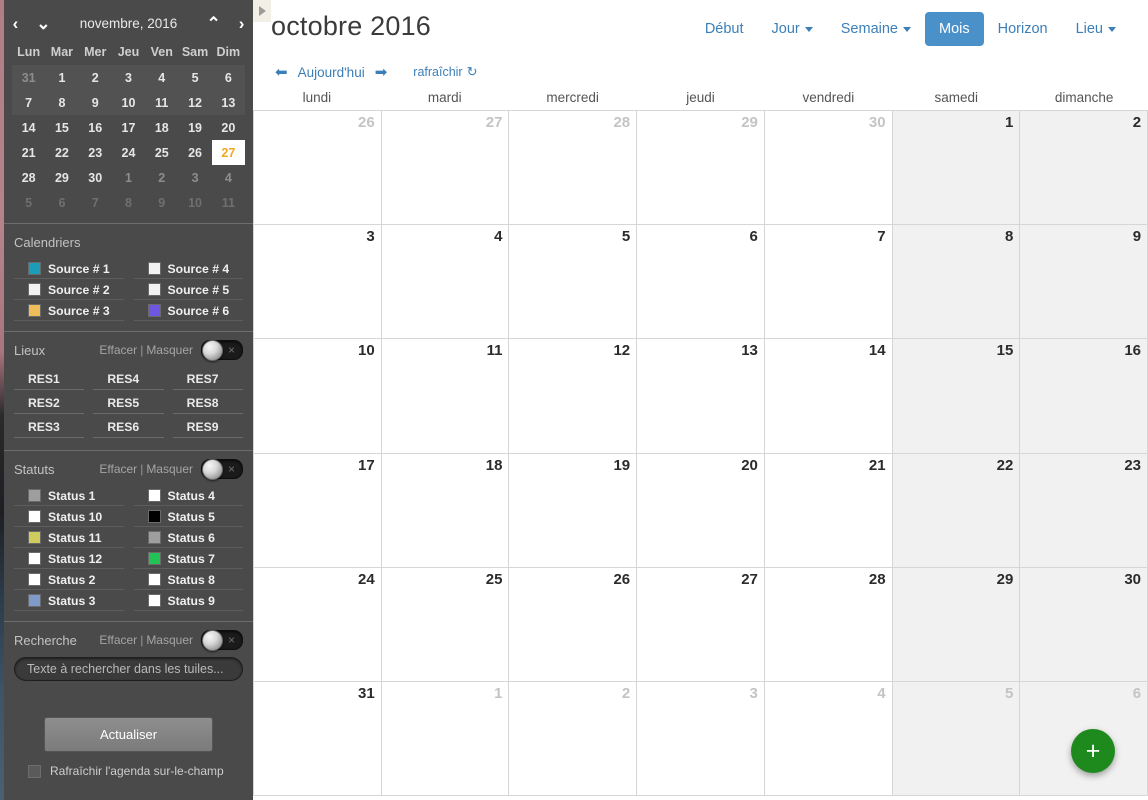 The width and height of the screenshot is (1148, 800). I want to click on view-button-semaine: Semaine, so click(876, 29).